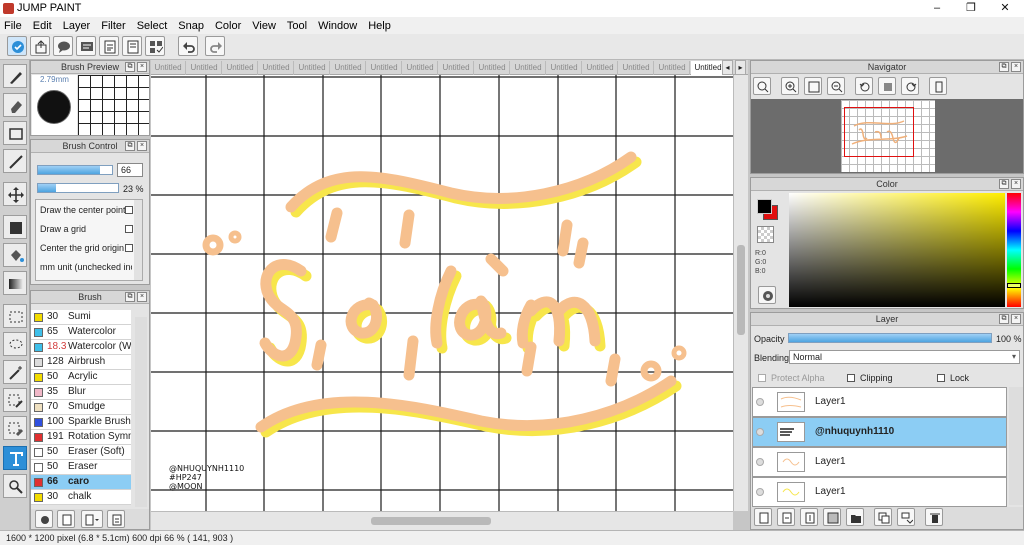 The image size is (1024, 545). What do you see at coordinates (767, 295) in the screenshot?
I see `color-picker-settings-icon` at bounding box center [767, 295].